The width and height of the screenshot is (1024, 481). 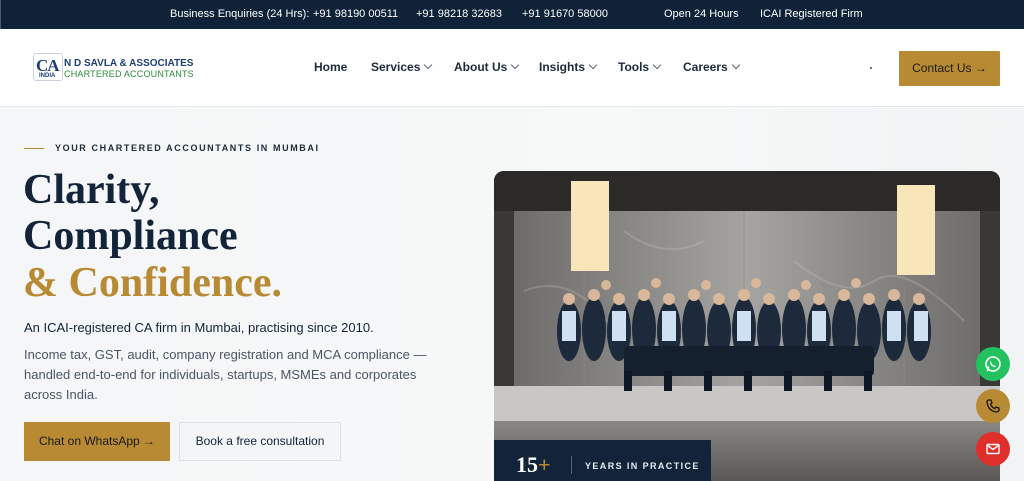 I want to click on nav-home: Home, so click(x=330, y=67).